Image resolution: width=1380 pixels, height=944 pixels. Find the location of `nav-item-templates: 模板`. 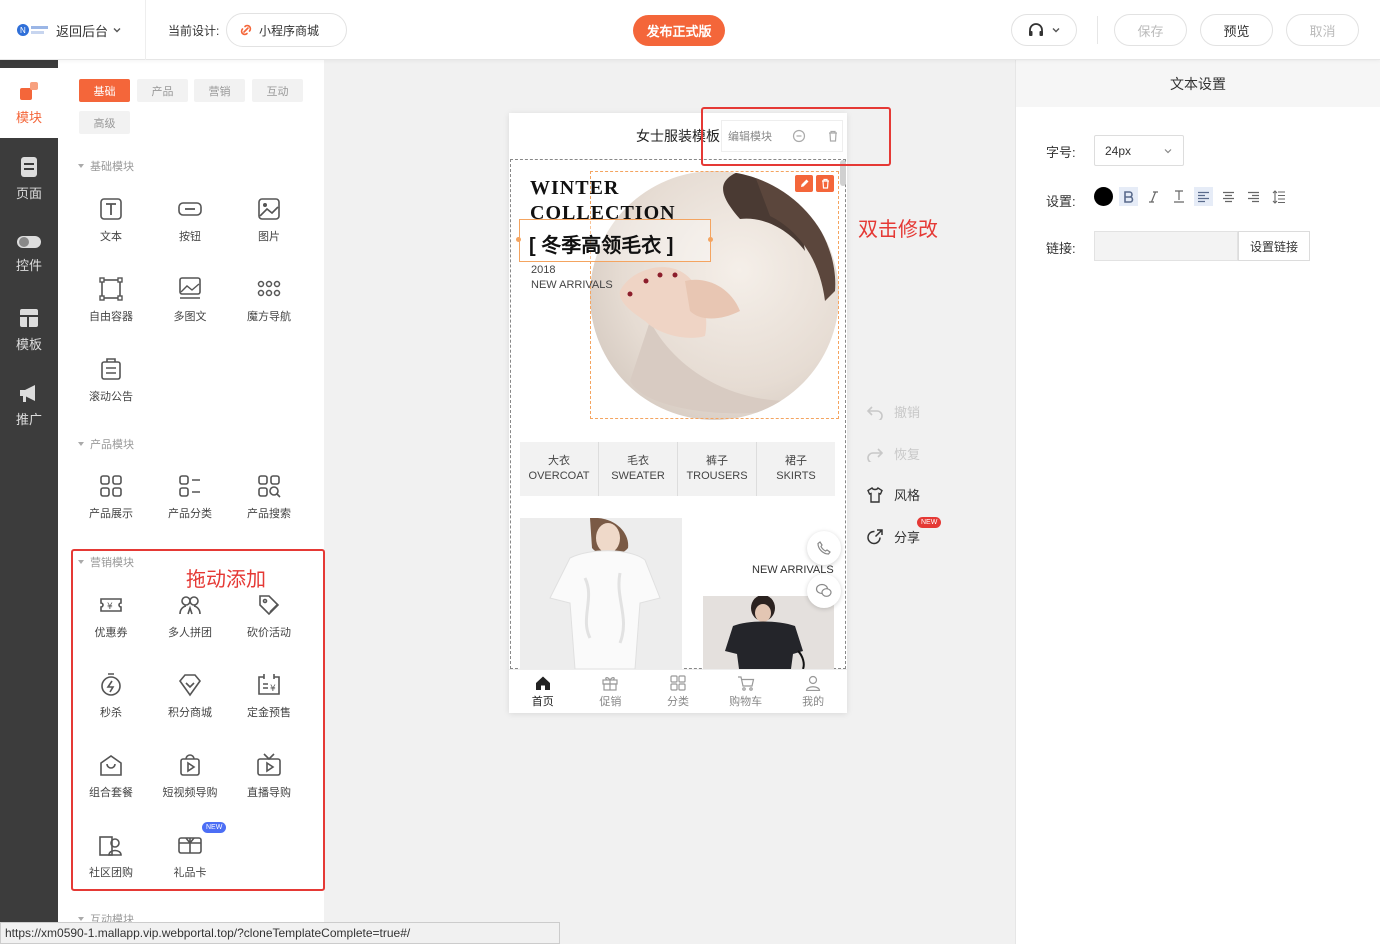

nav-item-templates: 模板 is located at coordinates (29, 330).